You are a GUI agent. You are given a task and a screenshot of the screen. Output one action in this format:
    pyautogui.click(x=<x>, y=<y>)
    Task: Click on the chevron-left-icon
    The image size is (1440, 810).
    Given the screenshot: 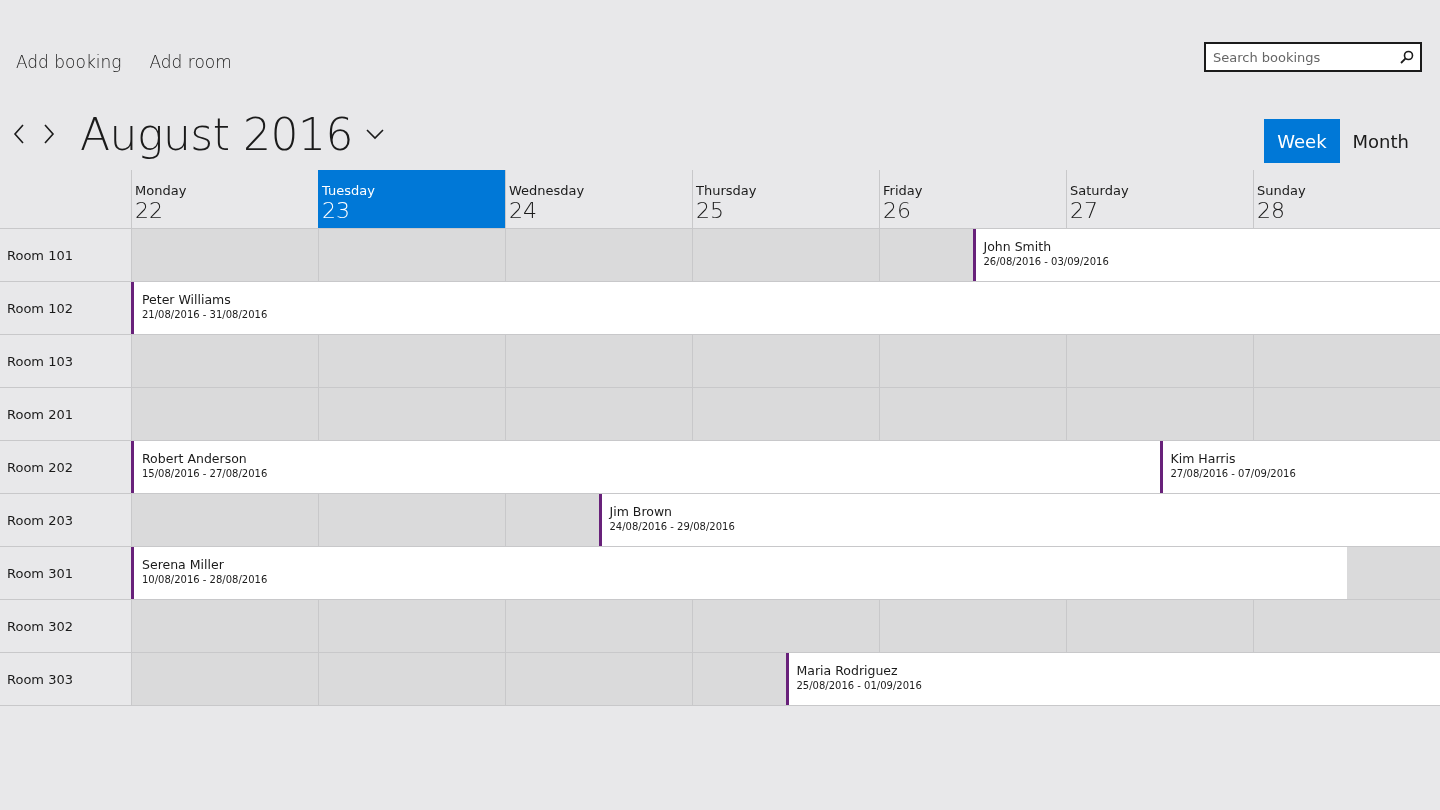 What is the action you would take?
    pyautogui.click(x=19, y=134)
    